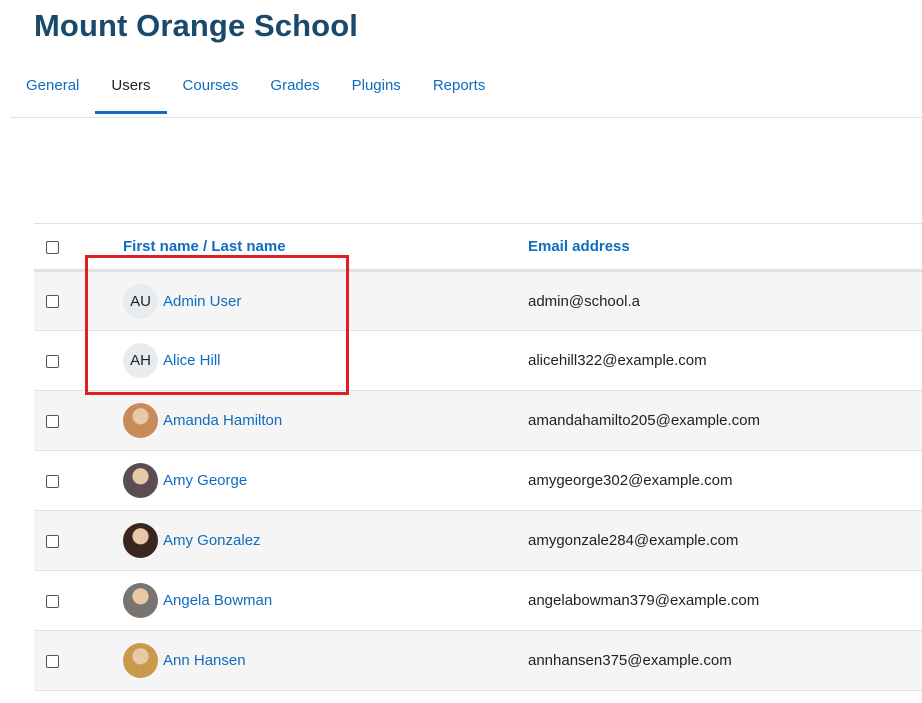  What do you see at coordinates (325, 247) in the screenshot?
I see `column-header-name: First name / Last name` at bounding box center [325, 247].